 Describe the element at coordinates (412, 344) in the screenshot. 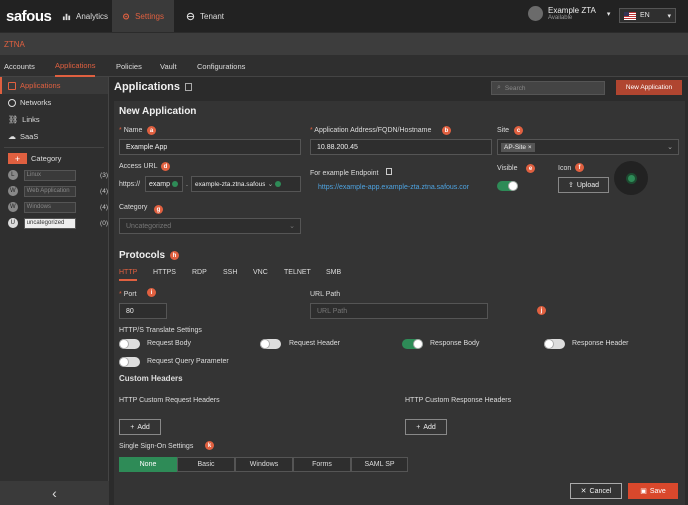

I see `response-body-toggle` at that location.